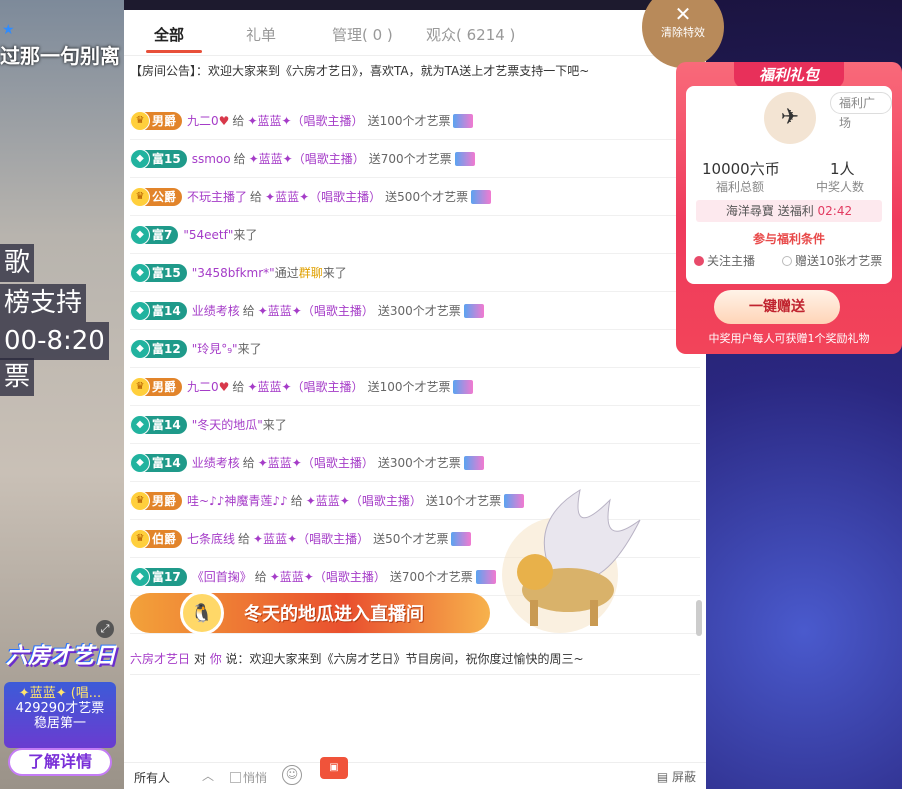 This screenshot has height=789, width=902. I want to click on promo-rank: 稳居第一, so click(59, 723).